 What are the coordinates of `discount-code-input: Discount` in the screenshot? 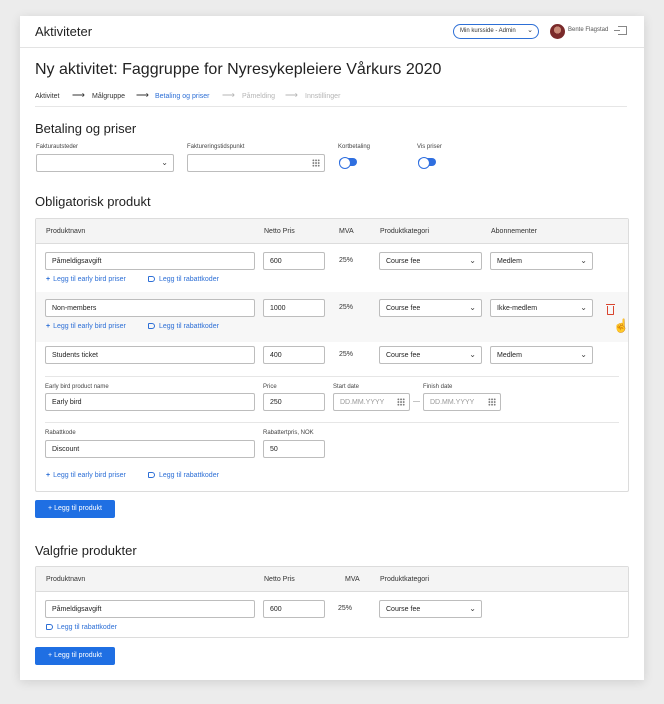 It's located at (150, 449).